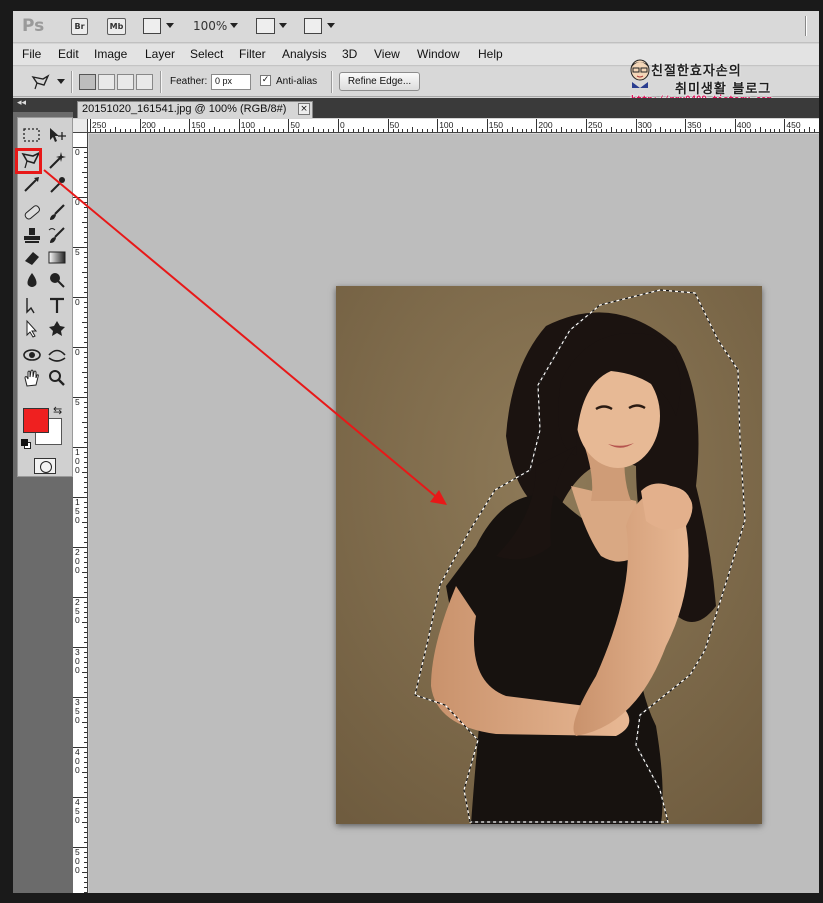 The width and height of the screenshot is (823, 903). Describe the element at coordinates (57, 328) in the screenshot. I see `custom-shape-tool` at that location.